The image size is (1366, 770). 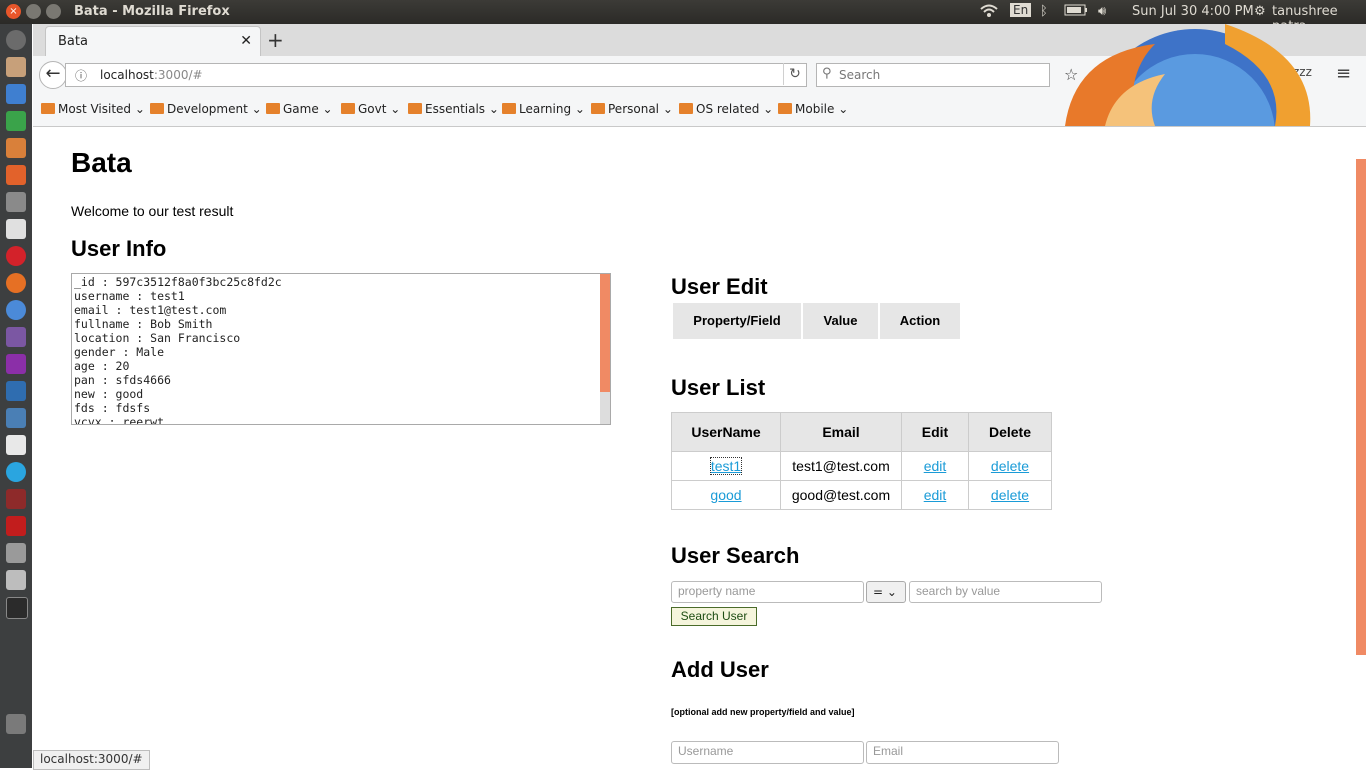 What do you see at coordinates (767, 752) in the screenshot?
I see `username-input: Username` at bounding box center [767, 752].